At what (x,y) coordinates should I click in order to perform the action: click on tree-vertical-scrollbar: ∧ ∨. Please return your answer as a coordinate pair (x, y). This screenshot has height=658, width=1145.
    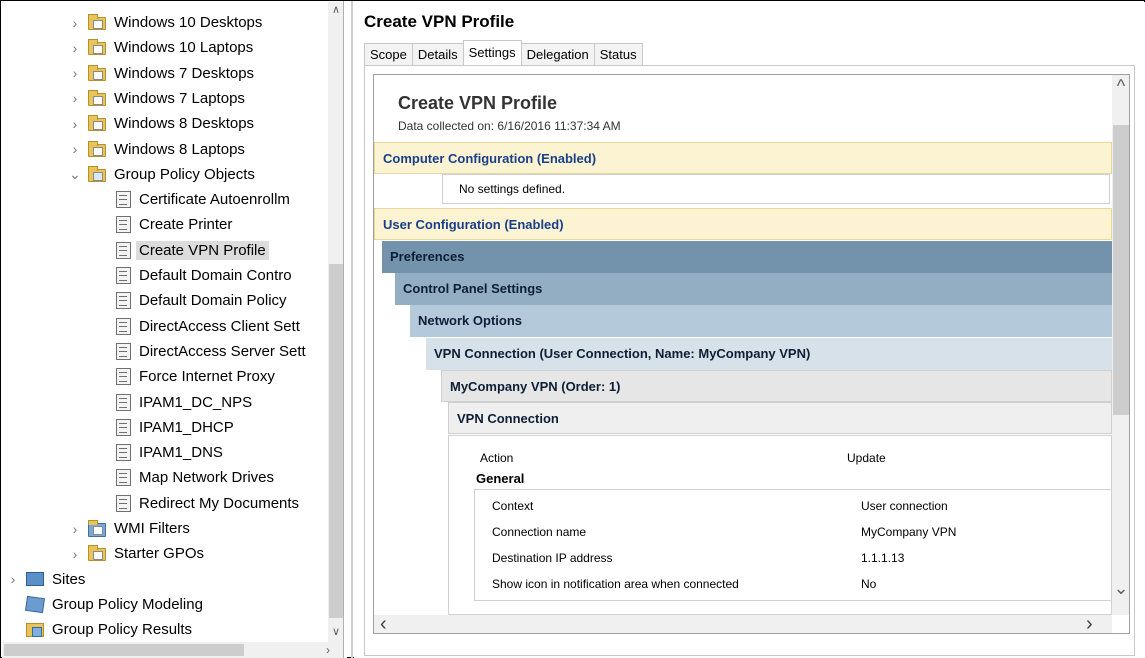
    Looking at the image, I should click on (336, 322).